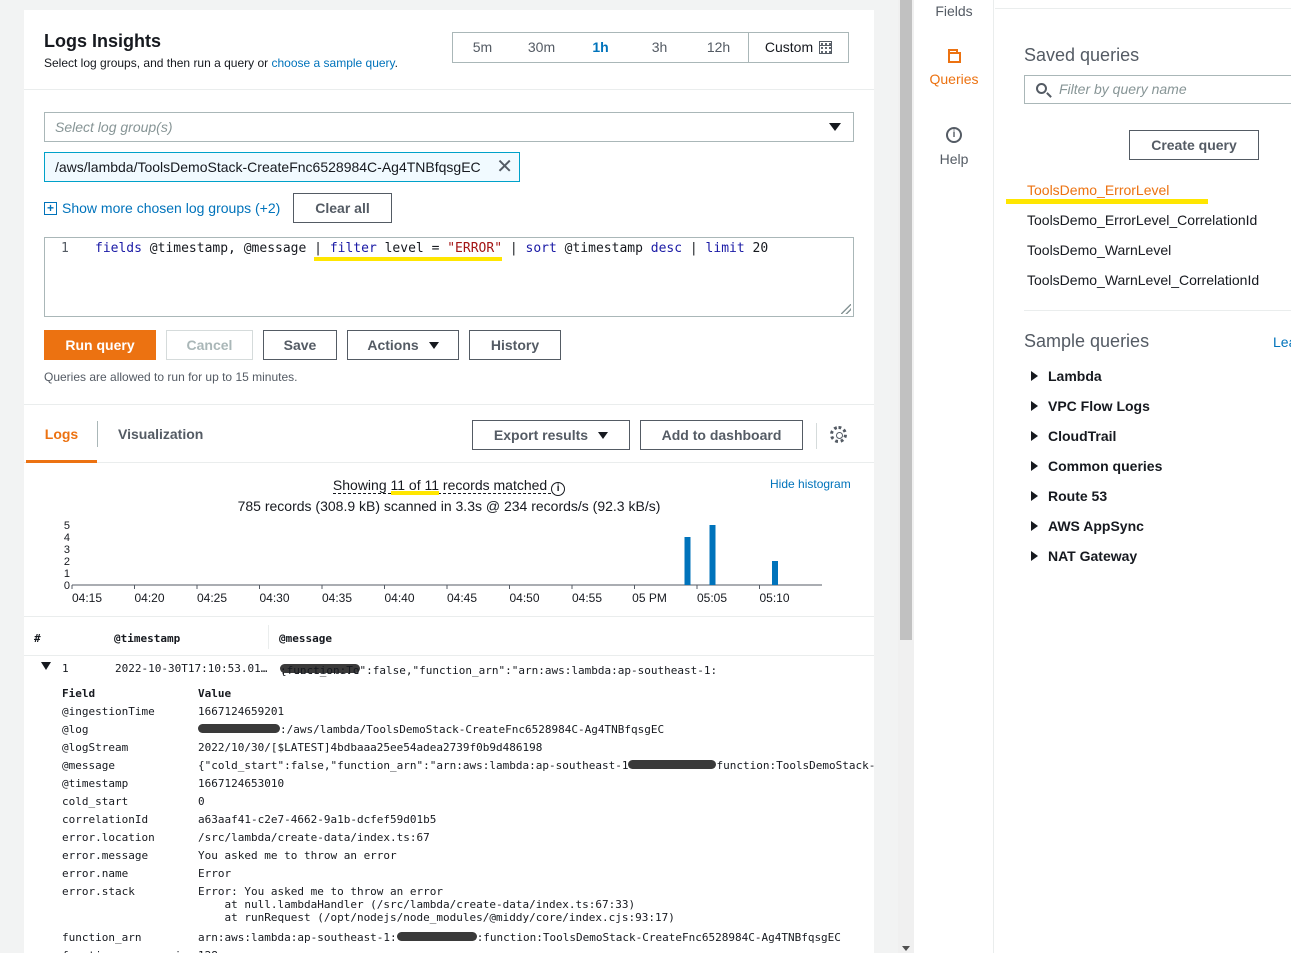 The image size is (1291, 953). I want to click on caret-down-icon, so click(433, 345).